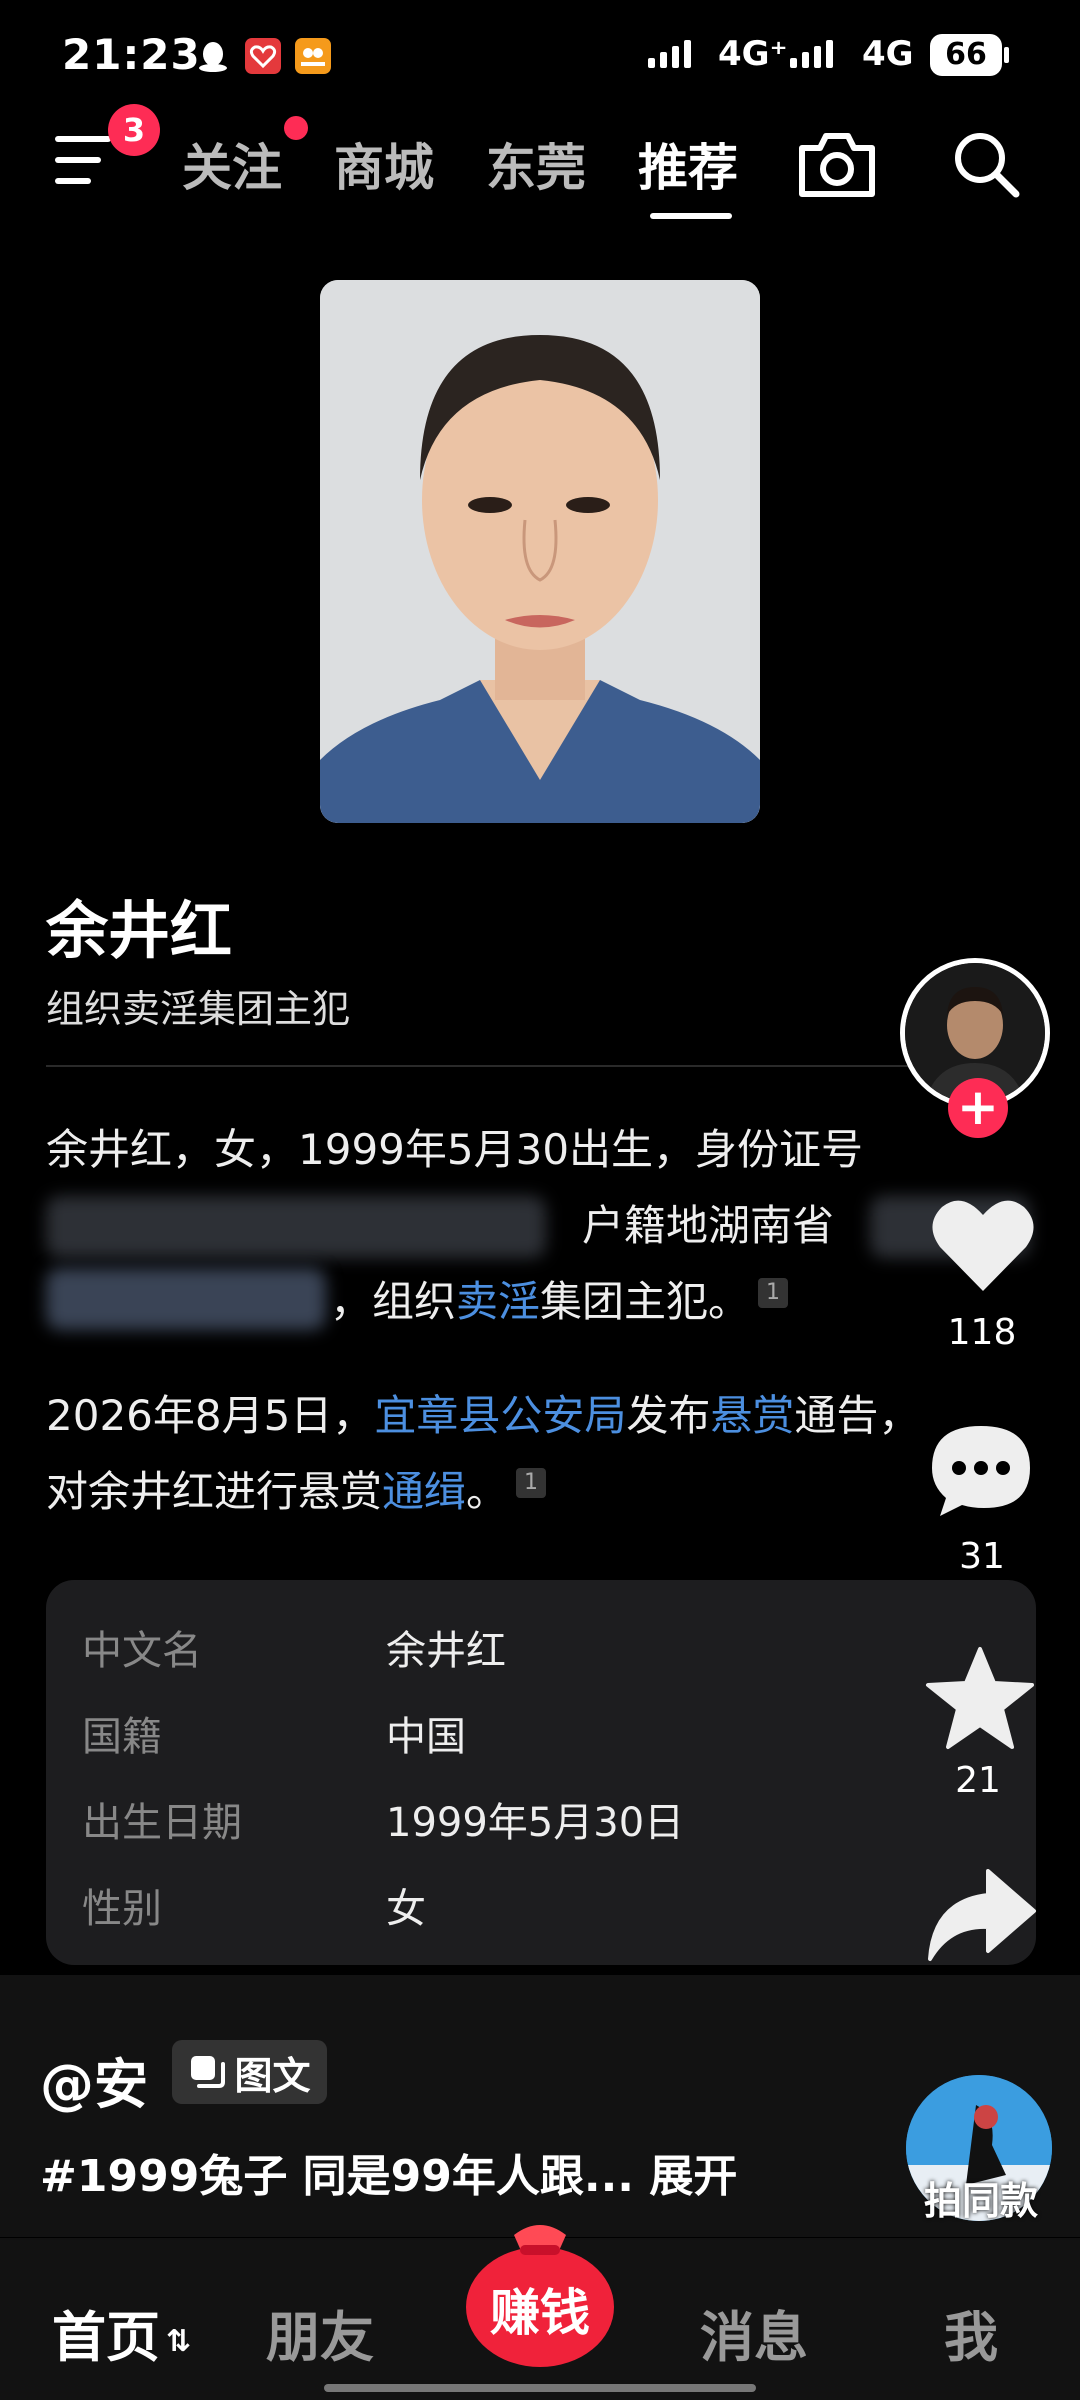 The image size is (1080, 2400). Describe the element at coordinates (978, 1108) in the screenshot. I see `follow-plus-button: +` at that location.